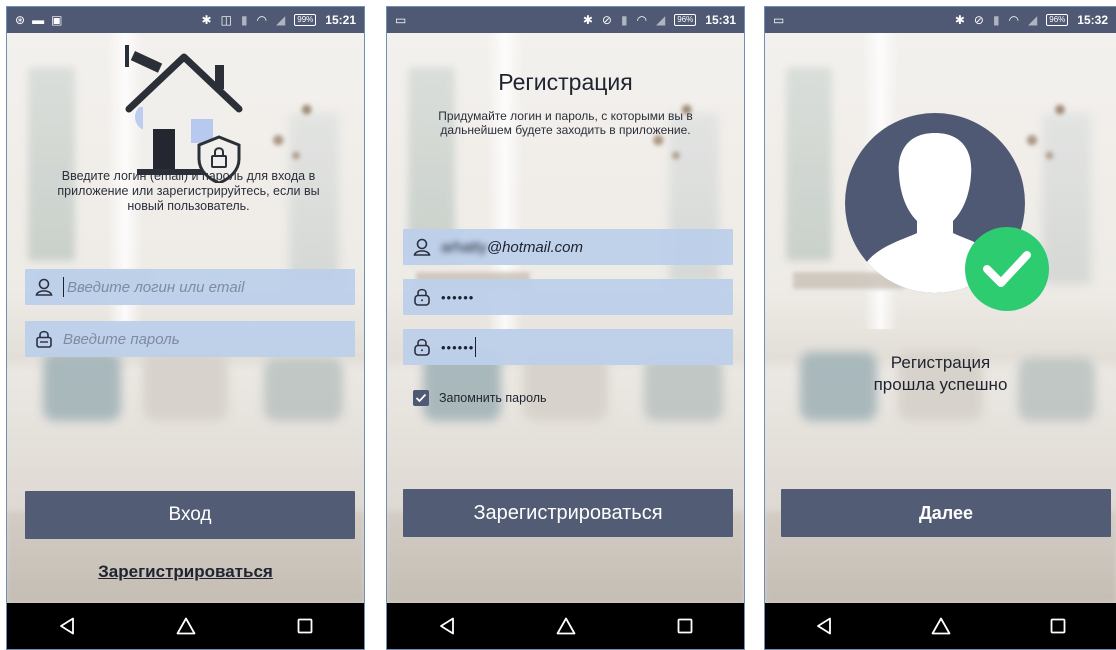  I want to click on check-icon, so click(1007, 269).